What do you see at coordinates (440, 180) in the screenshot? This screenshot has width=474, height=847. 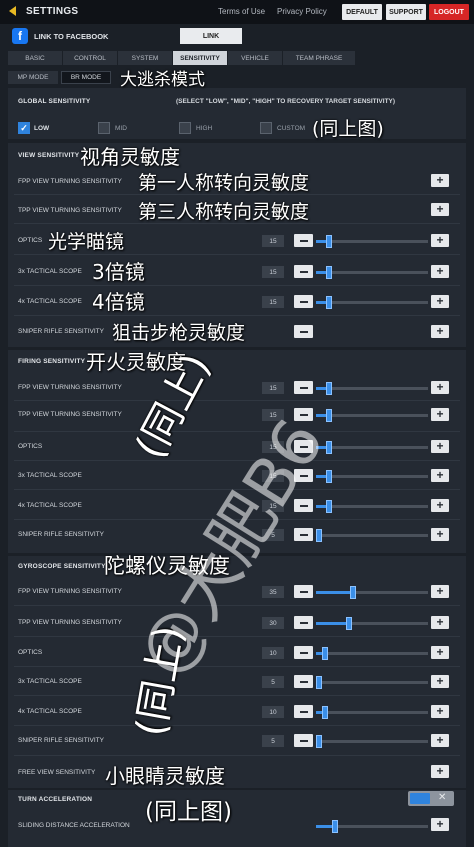 I see `view-fpp-plus-button: +` at bounding box center [440, 180].